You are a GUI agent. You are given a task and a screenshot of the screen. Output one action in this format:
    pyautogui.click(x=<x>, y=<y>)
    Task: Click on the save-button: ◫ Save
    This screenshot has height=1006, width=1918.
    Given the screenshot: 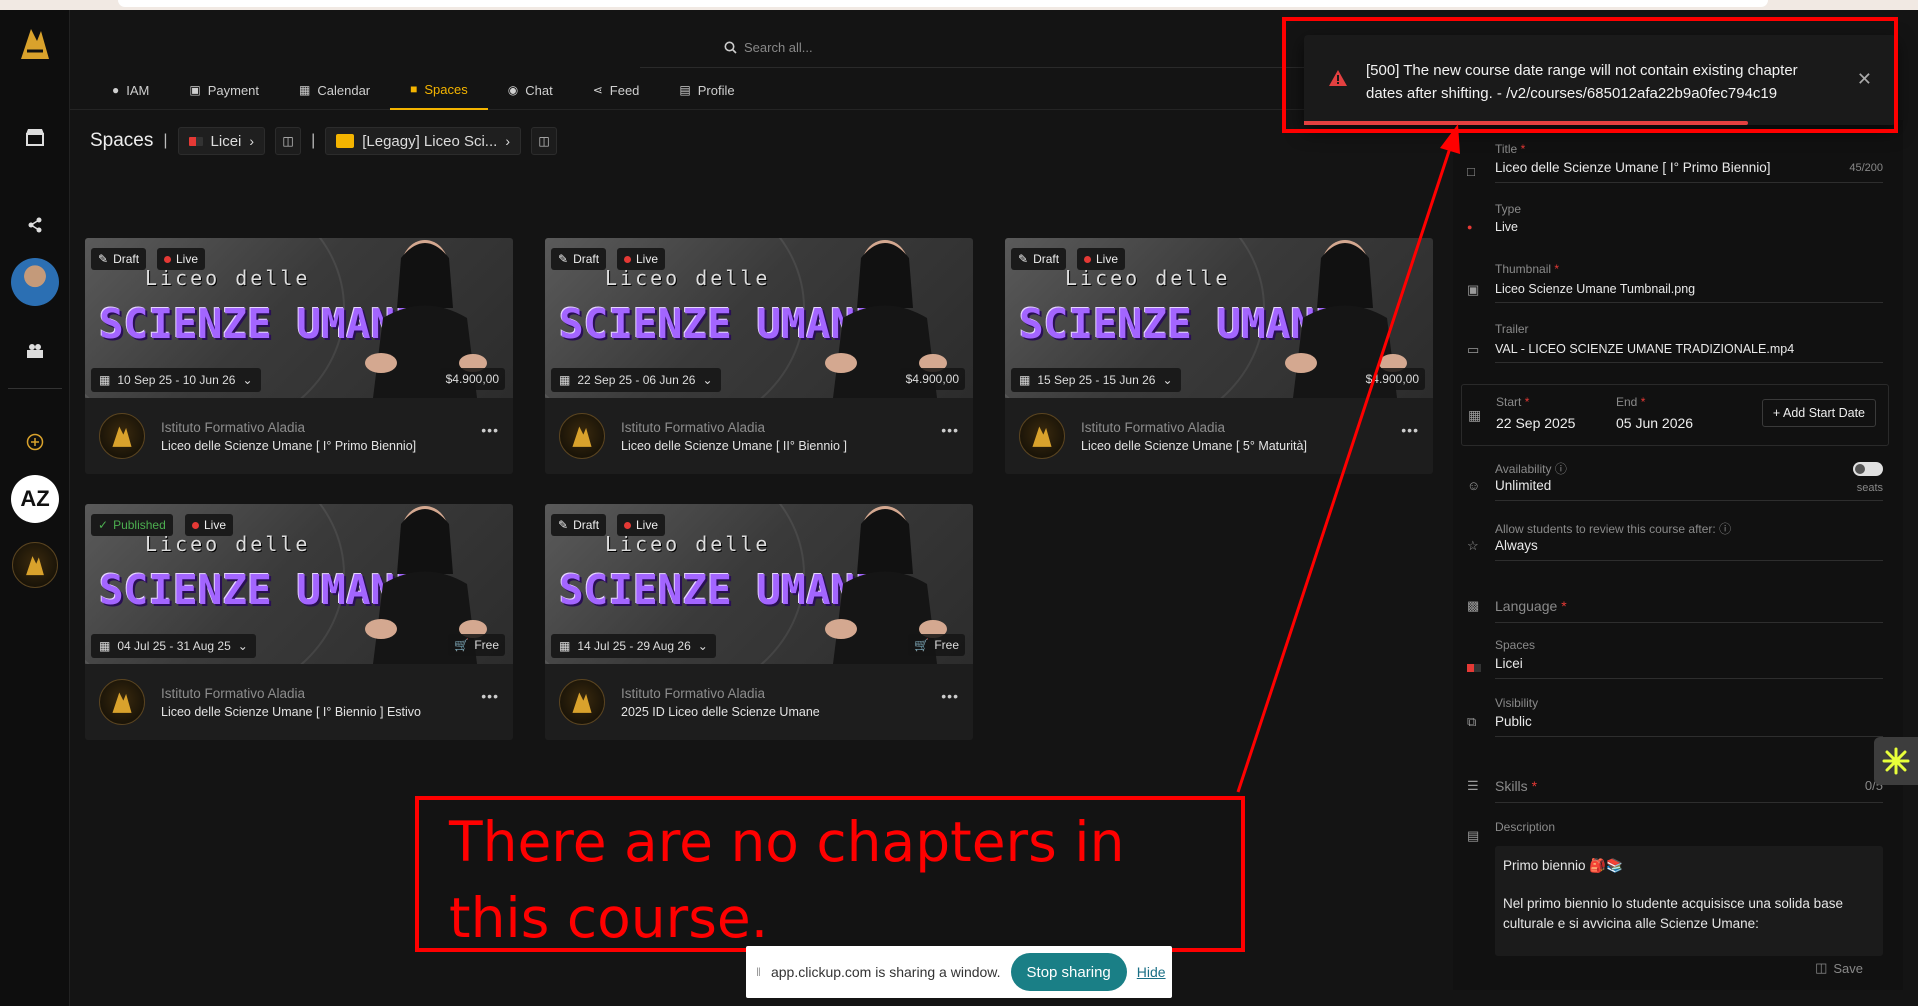 What is the action you would take?
    pyautogui.click(x=1839, y=968)
    